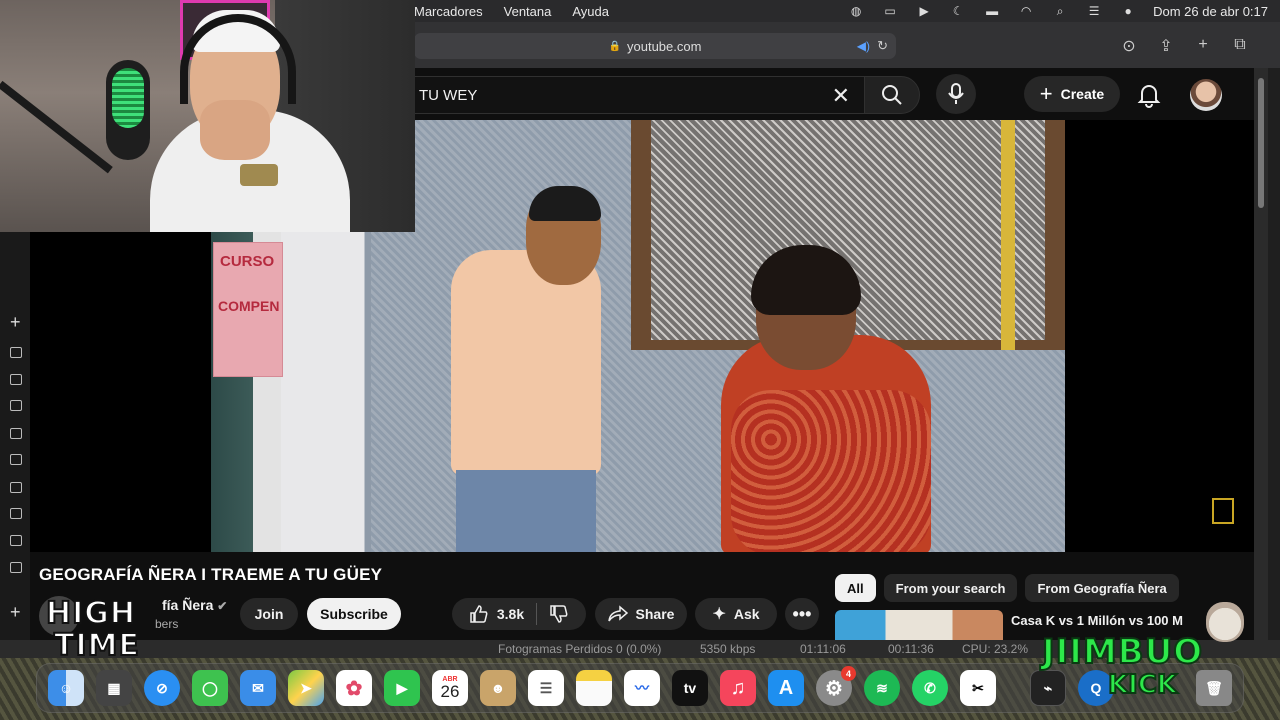  I want to click on obs-status-icon: ◍, so click(856, 11).